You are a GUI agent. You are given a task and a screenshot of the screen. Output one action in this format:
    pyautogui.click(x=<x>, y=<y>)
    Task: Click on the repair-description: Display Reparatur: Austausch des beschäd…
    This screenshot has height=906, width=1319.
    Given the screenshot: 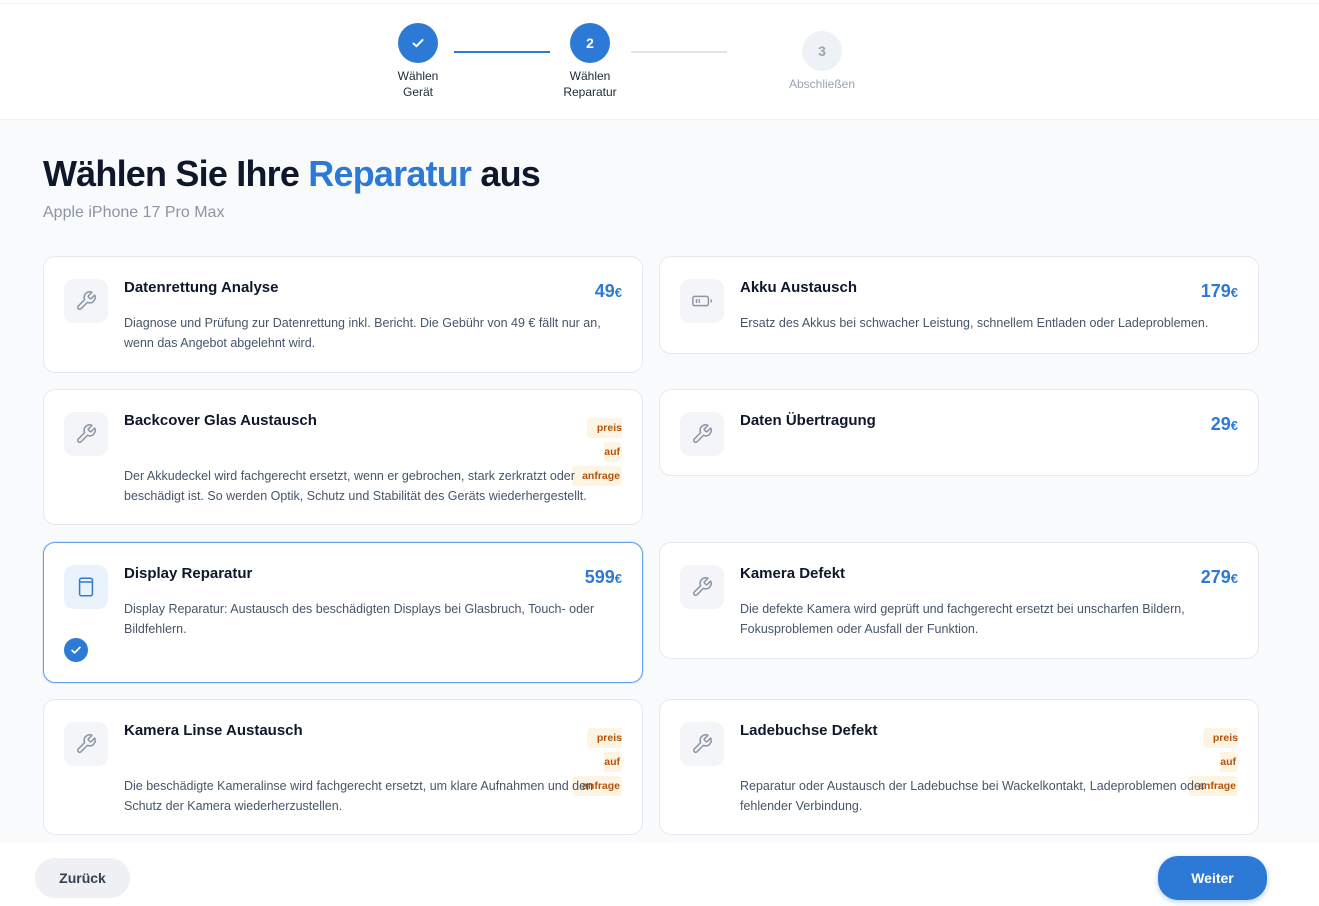 What is the action you would take?
    pyautogui.click(x=359, y=619)
    